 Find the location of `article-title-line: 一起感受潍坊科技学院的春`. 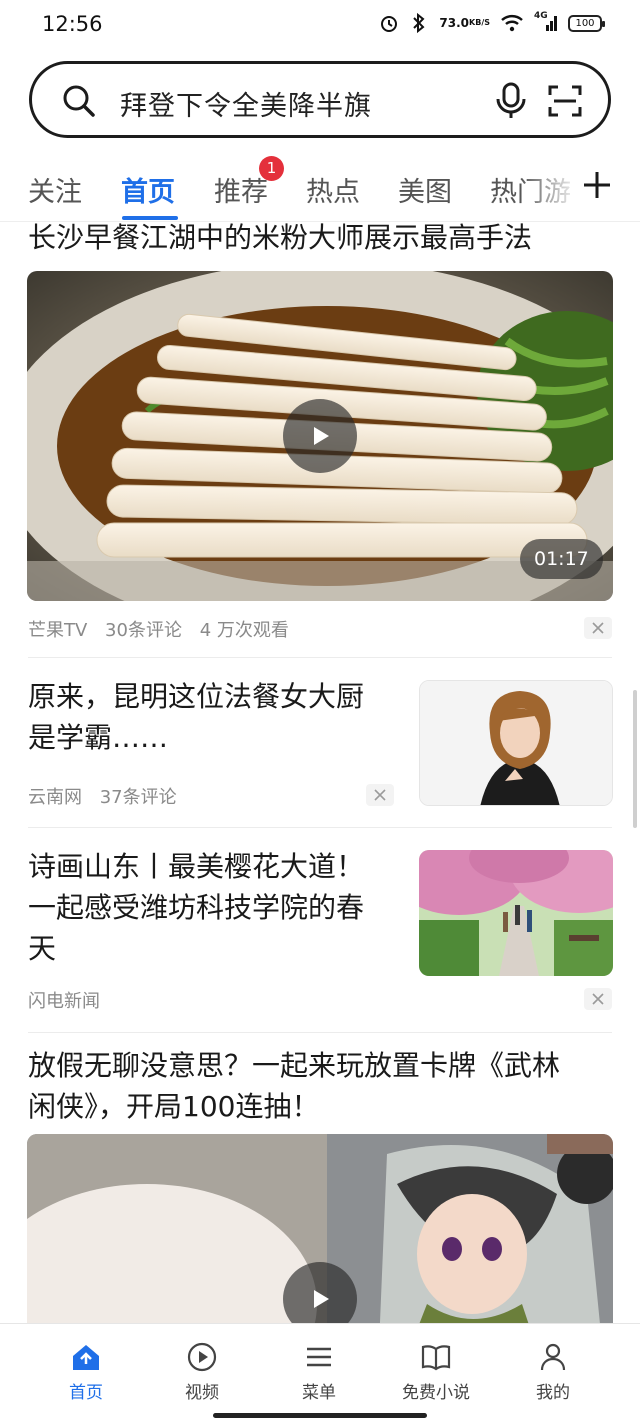

article-title-line: 一起感受潍坊科技学院的春 is located at coordinates (196, 907).